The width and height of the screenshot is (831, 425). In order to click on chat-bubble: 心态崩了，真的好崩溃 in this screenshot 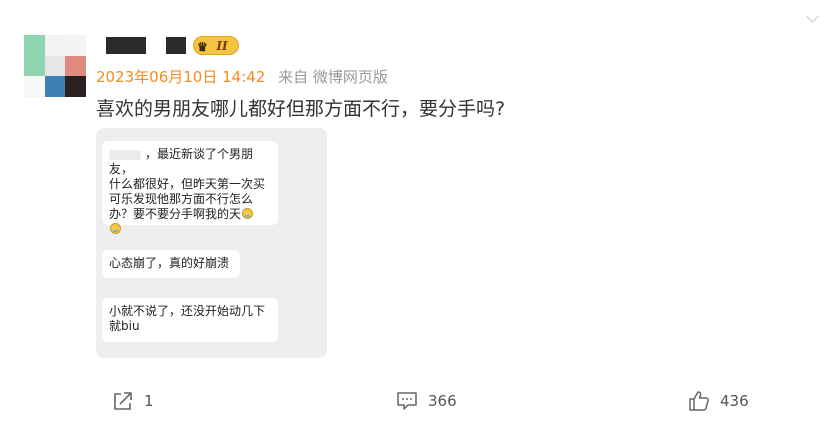, I will do `click(171, 264)`.